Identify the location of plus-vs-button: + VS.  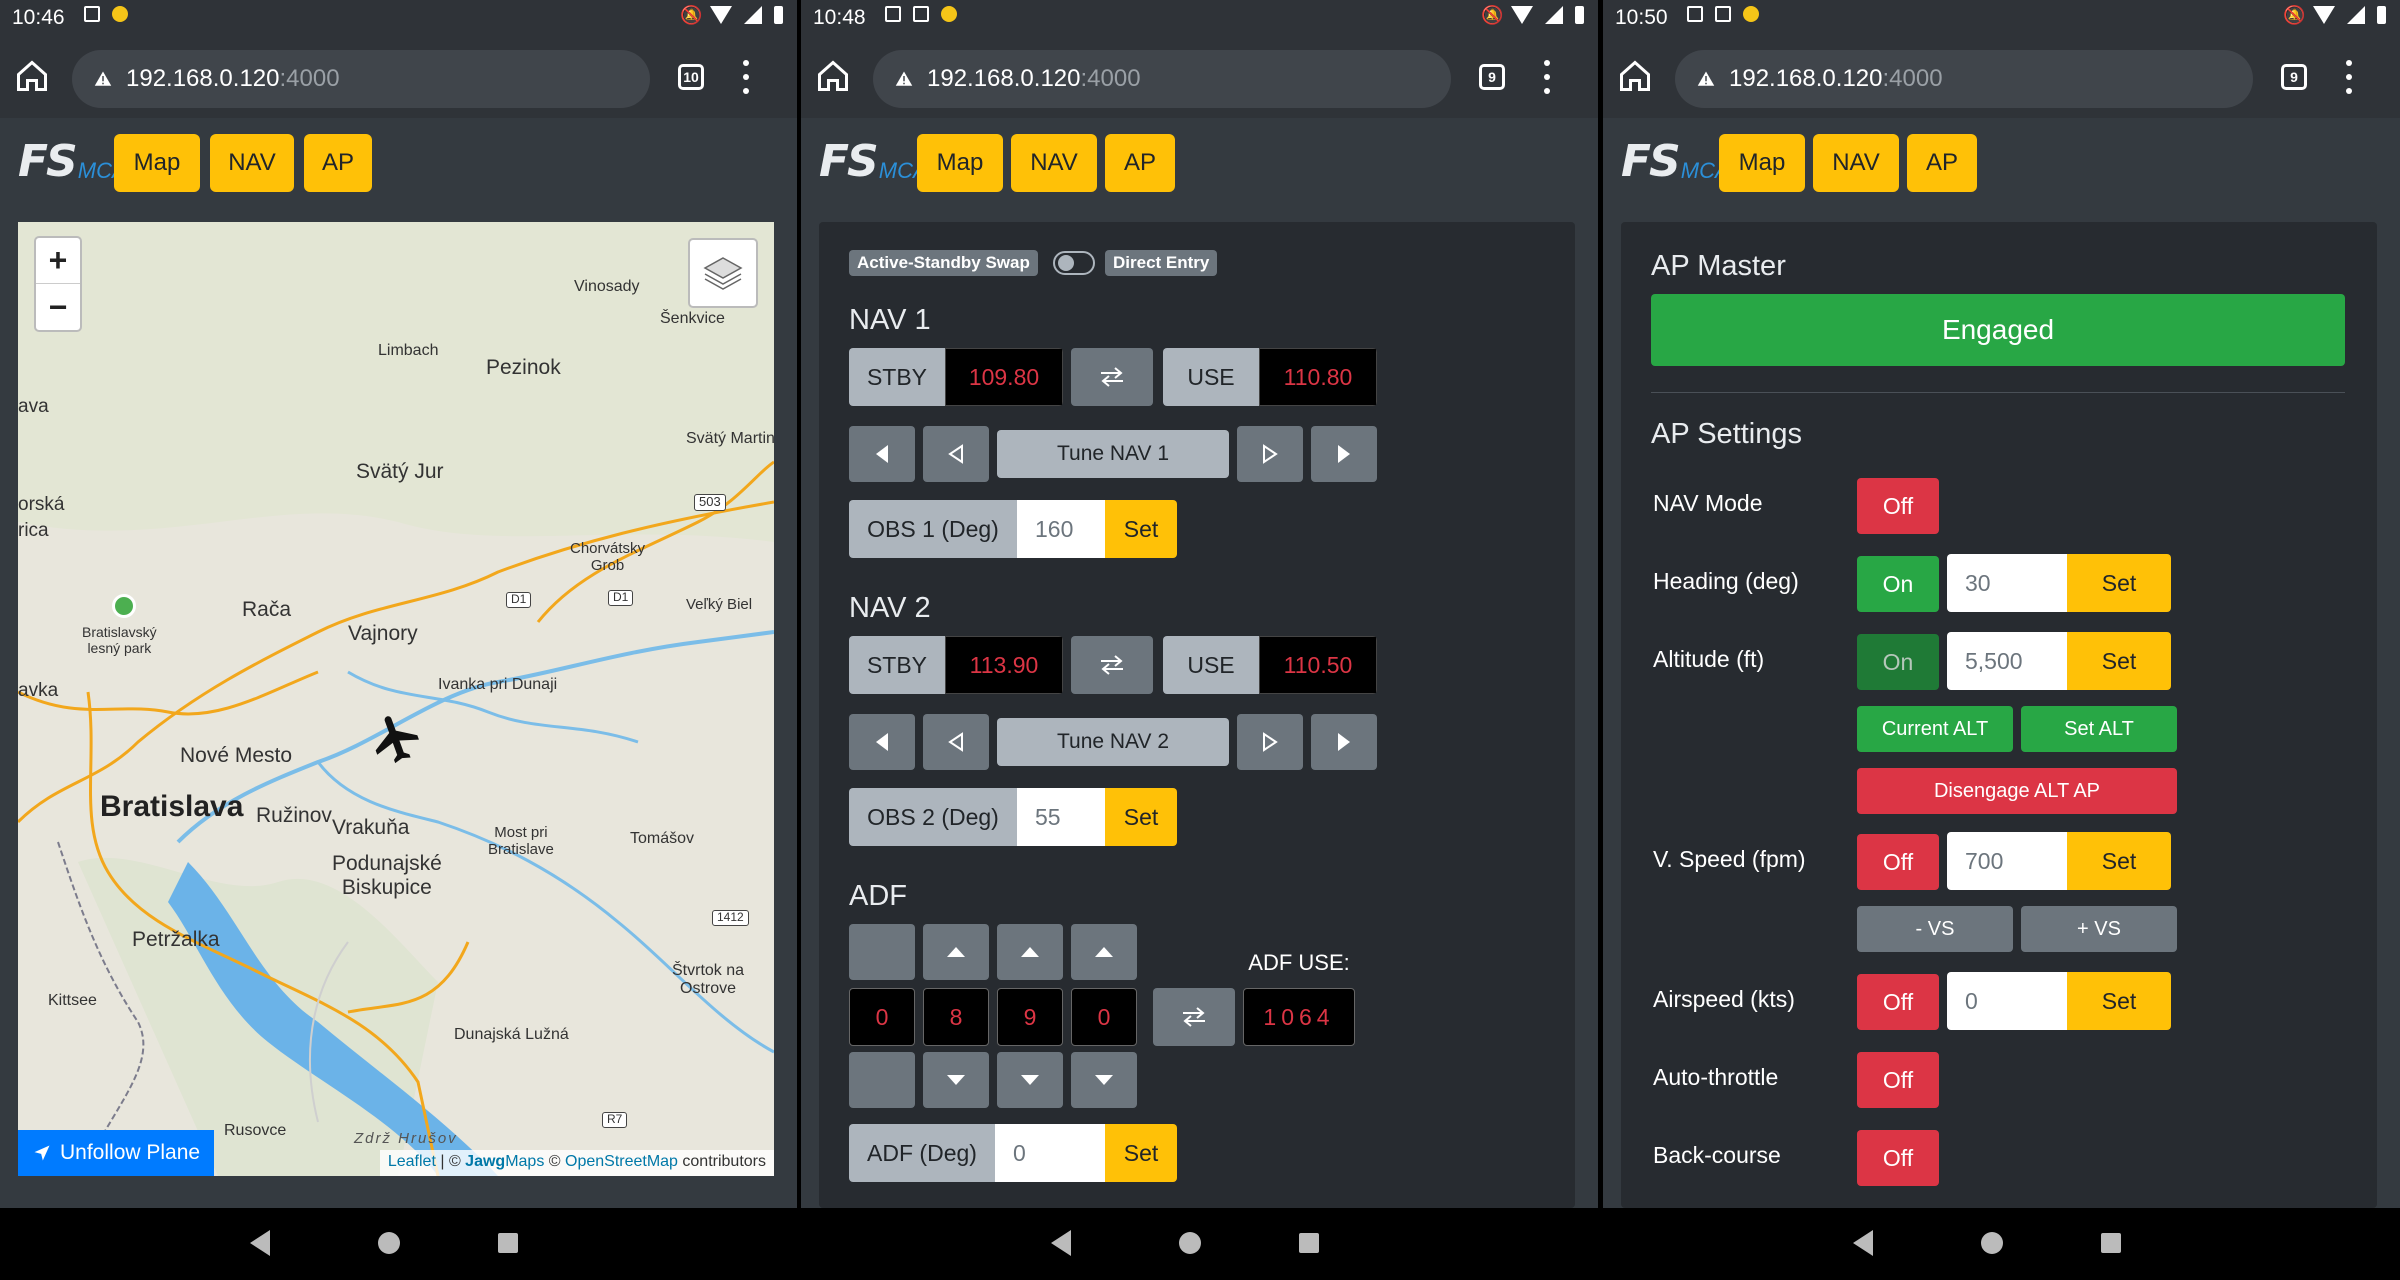
(2099, 929).